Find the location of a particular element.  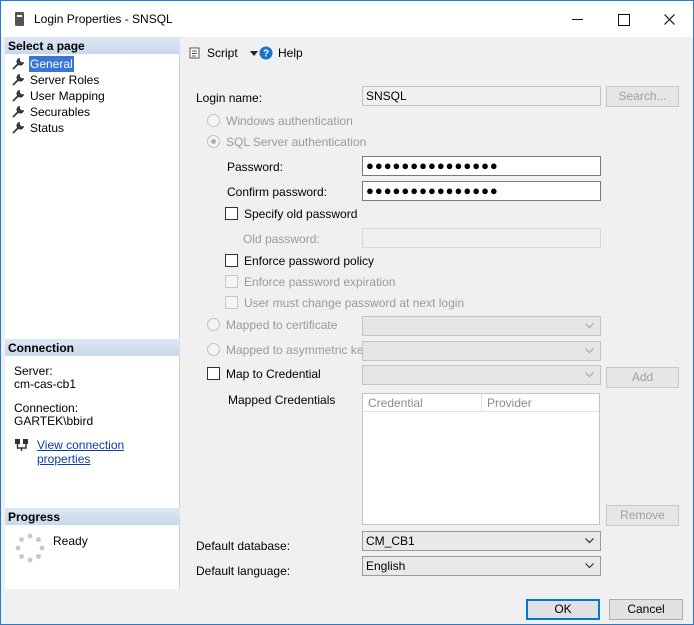

login-name-value: SNSQL is located at coordinates (386, 96).